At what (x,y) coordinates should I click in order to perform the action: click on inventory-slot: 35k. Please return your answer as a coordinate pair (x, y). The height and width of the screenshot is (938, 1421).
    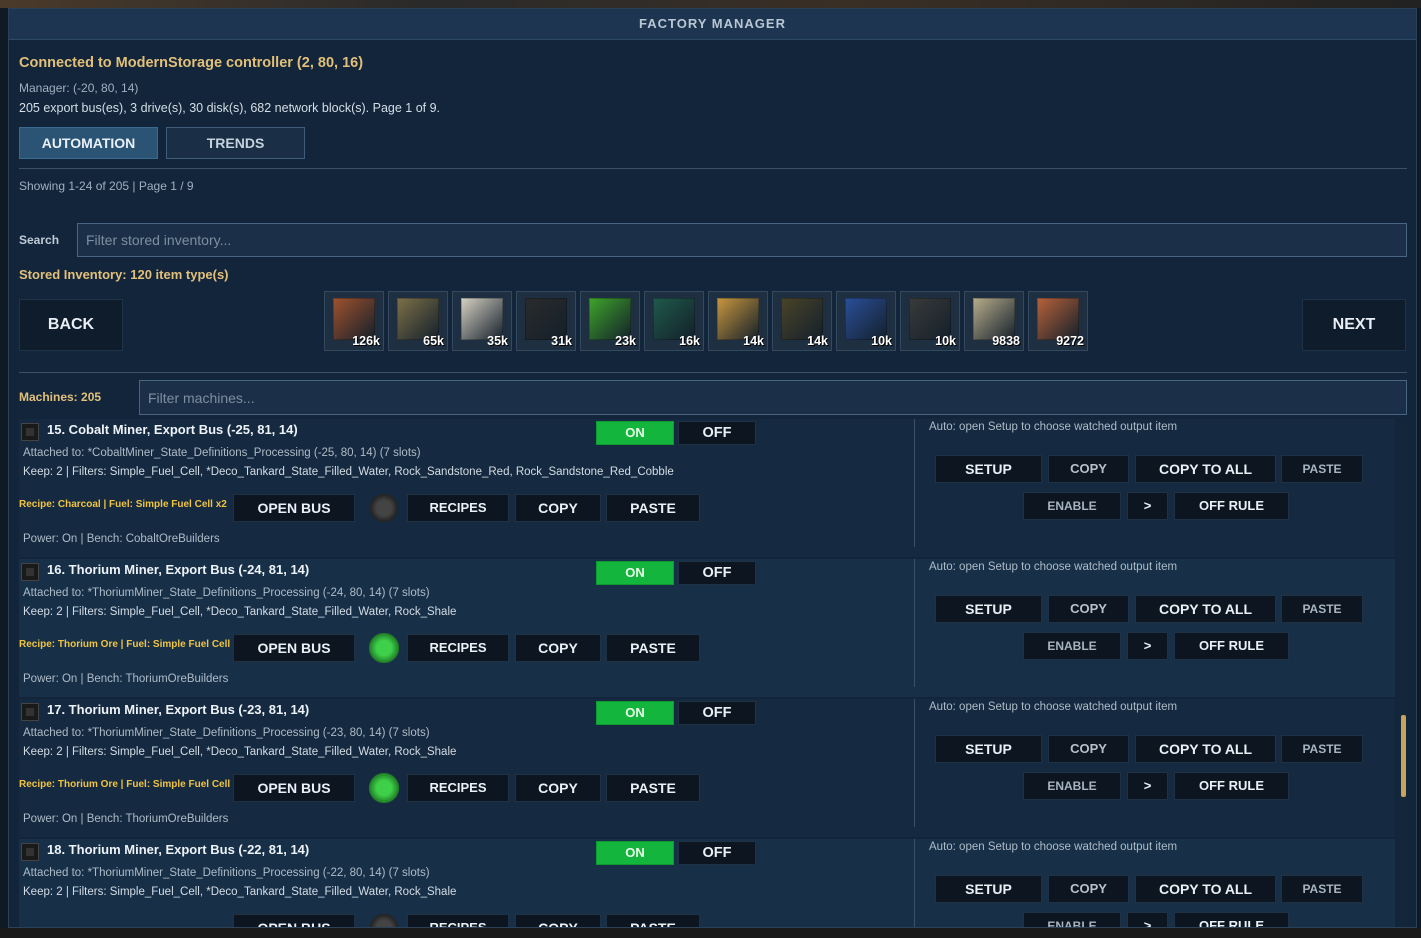
    Looking at the image, I should click on (482, 321).